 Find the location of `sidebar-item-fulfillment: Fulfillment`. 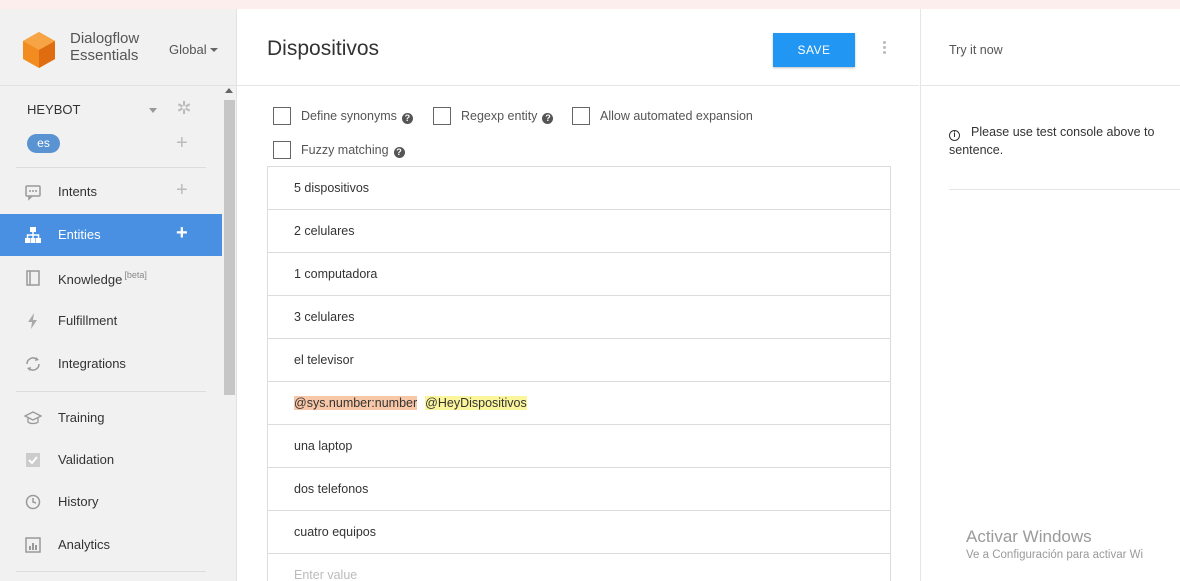

sidebar-item-fulfillment: Fulfillment is located at coordinates (111, 321).